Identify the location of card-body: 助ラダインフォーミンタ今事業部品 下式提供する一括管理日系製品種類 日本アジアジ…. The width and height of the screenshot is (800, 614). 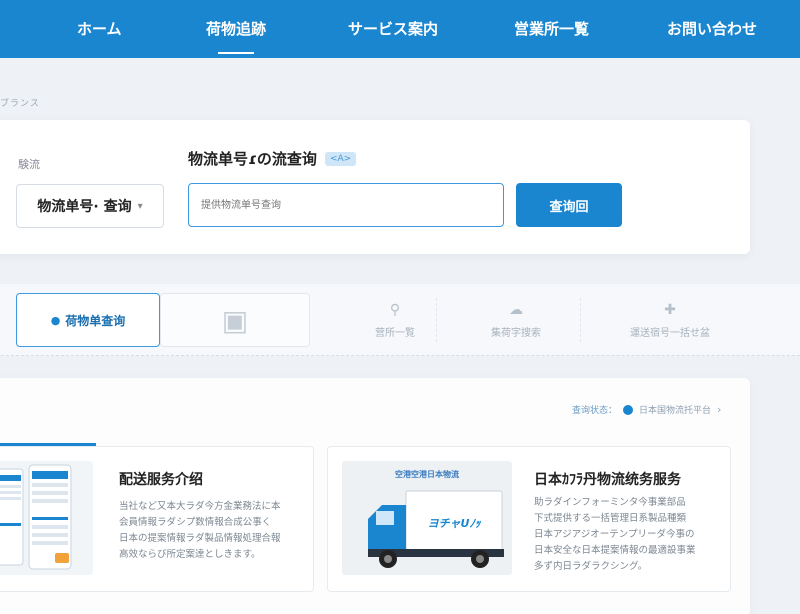
(615, 534).